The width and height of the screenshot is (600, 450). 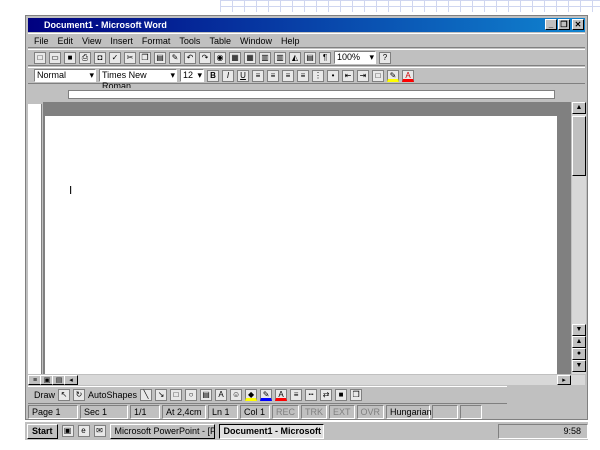 I want to click on line-style-icon: ≡, so click(x=296, y=395).